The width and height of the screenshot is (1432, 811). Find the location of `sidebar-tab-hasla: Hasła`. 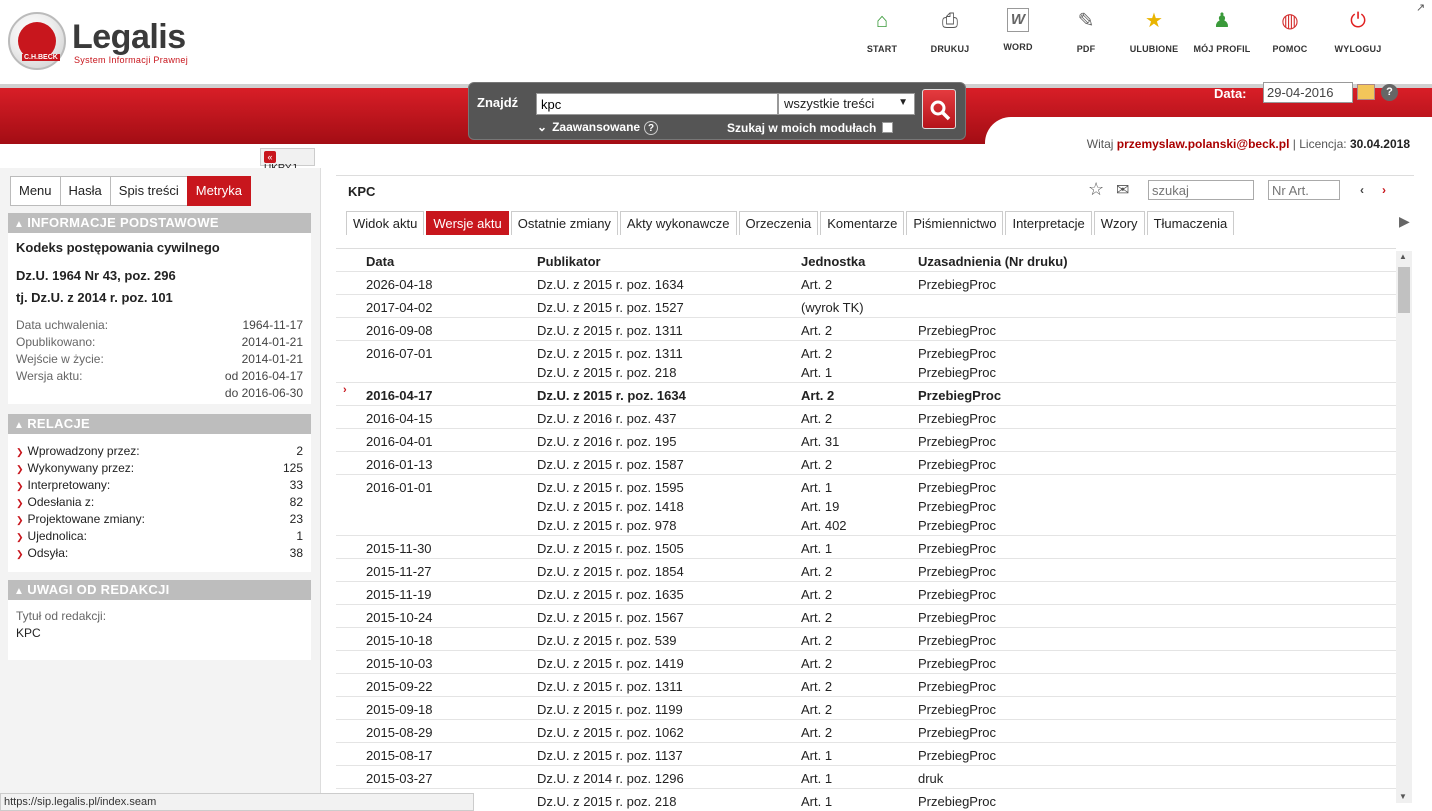

sidebar-tab-hasla: Hasła is located at coordinates (85, 191).